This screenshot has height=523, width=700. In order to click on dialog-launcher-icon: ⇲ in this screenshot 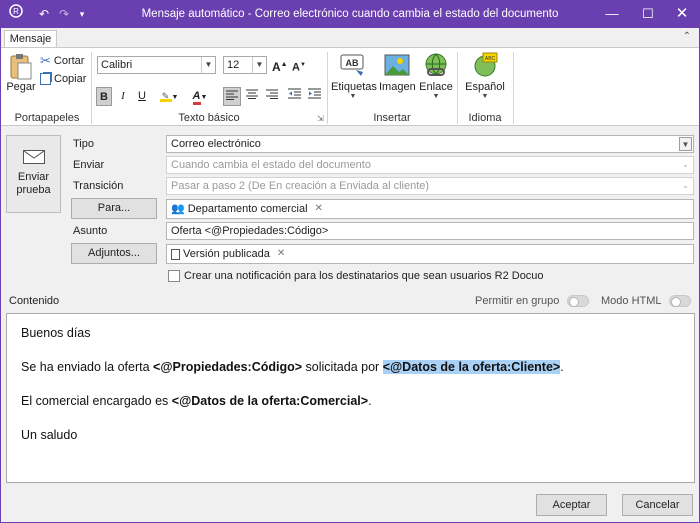, I will do `click(320, 118)`.